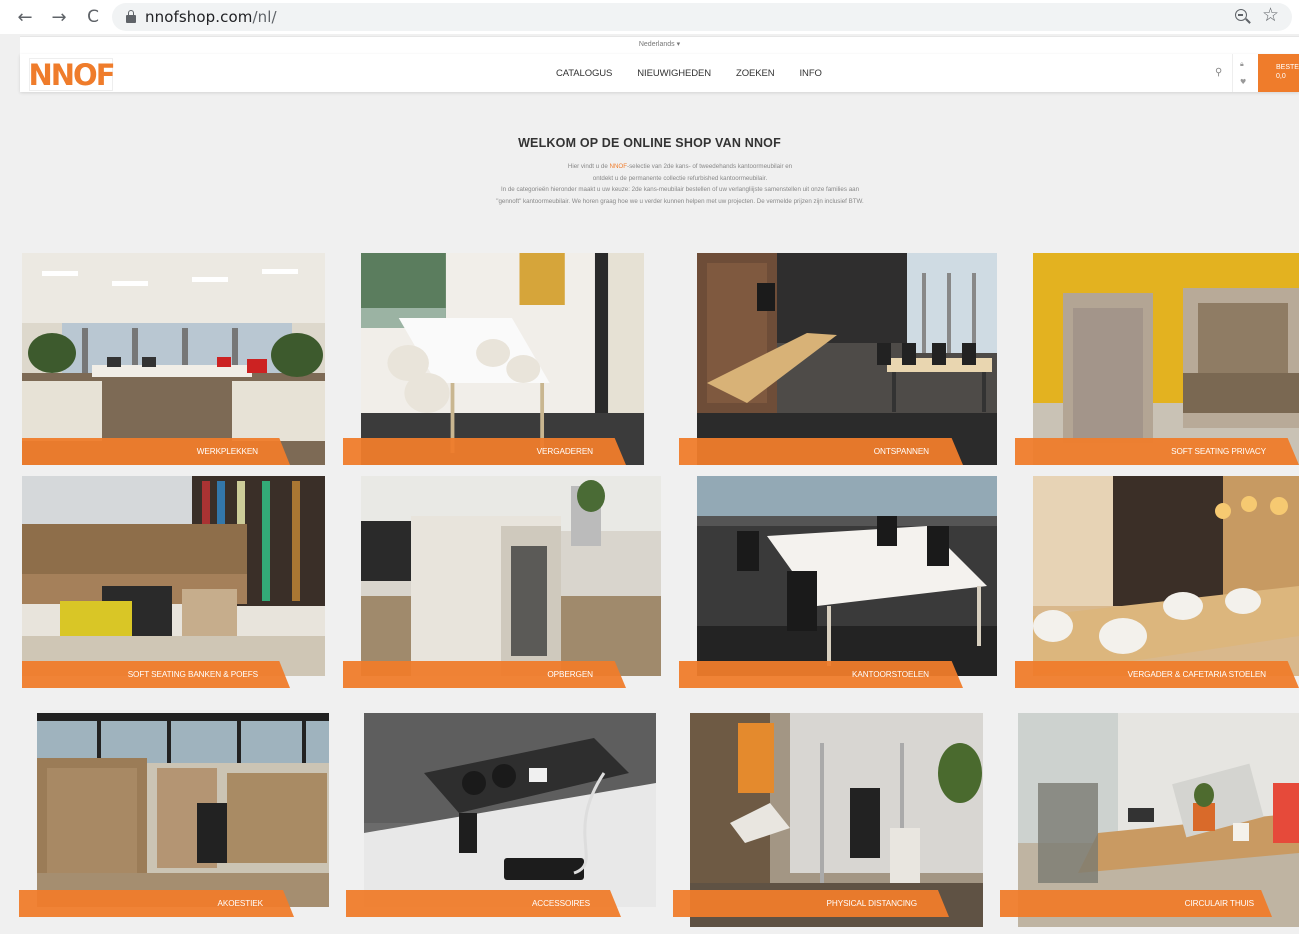  I want to click on menu-catalogus: CATALOGUS, so click(584, 73).